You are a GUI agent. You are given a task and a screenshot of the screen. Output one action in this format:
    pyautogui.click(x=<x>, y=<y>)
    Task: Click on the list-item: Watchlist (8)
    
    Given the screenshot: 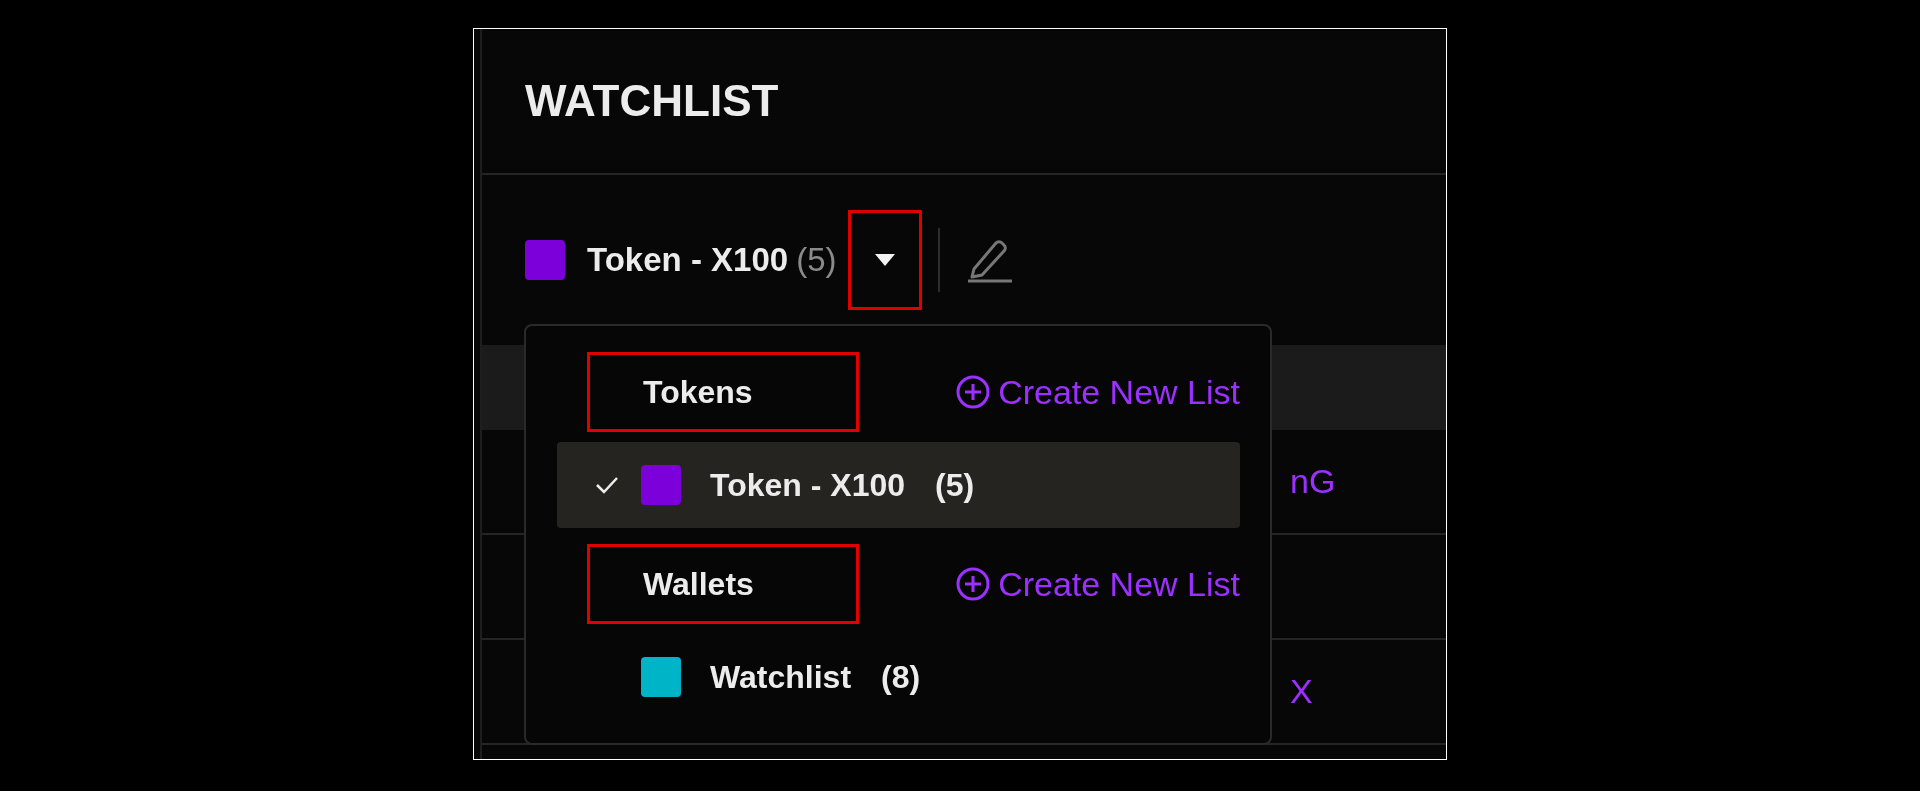 What is the action you would take?
    pyautogui.click(x=898, y=677)
    